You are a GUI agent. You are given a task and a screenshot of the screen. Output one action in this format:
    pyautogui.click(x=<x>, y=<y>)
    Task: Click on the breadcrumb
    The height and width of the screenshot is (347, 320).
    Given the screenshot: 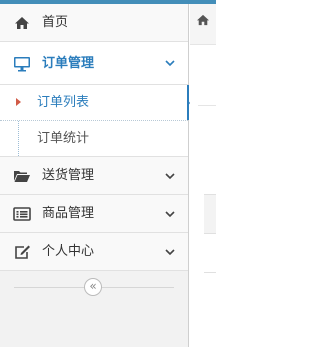 What is the action you would take?
    pyautogui.click(x=203, y=24)
    